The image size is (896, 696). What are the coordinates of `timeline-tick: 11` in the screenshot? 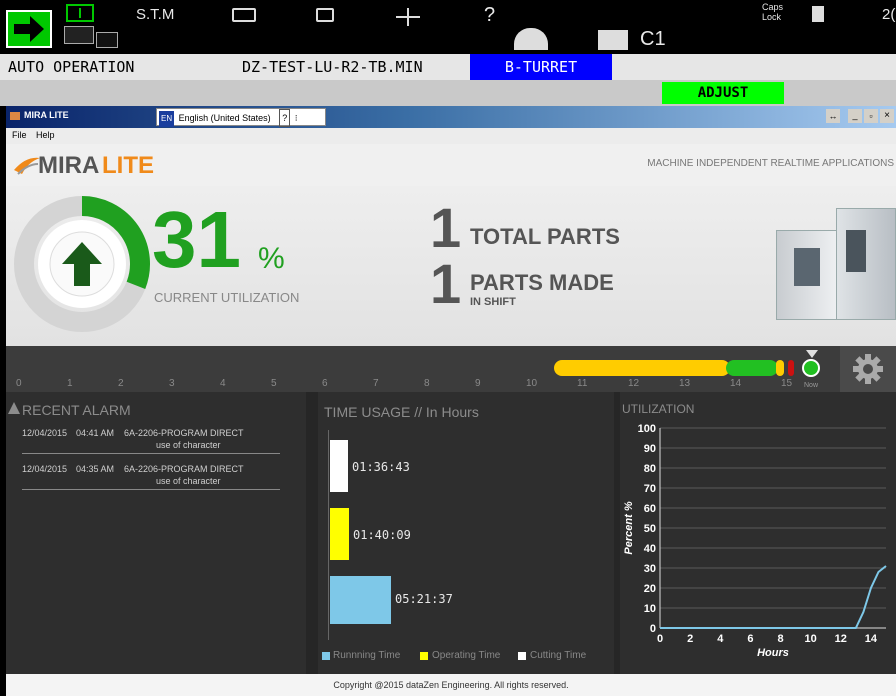 It's located at (582, 383).